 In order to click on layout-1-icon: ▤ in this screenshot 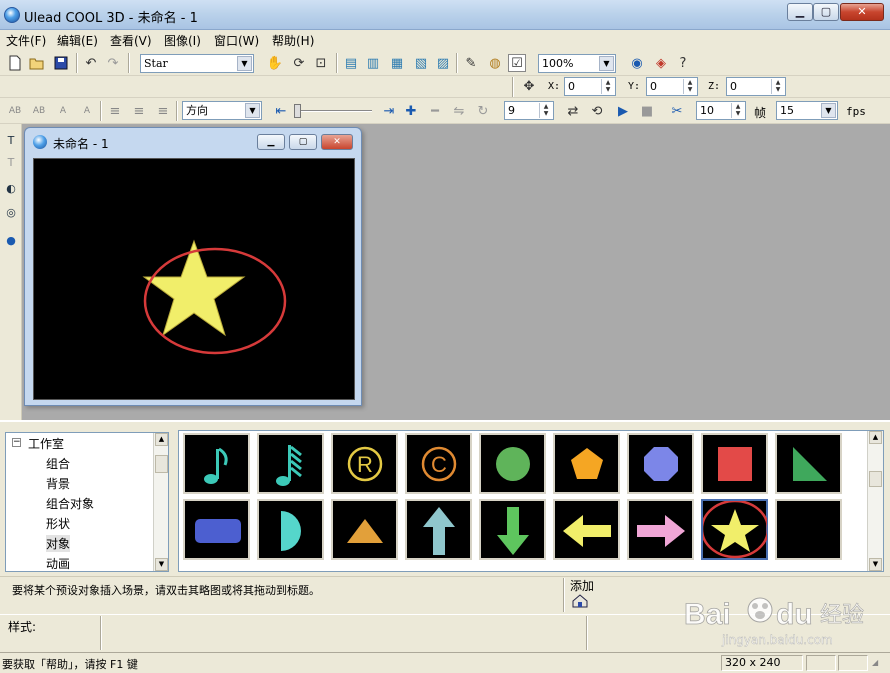, I will do `click(351, 63)`.